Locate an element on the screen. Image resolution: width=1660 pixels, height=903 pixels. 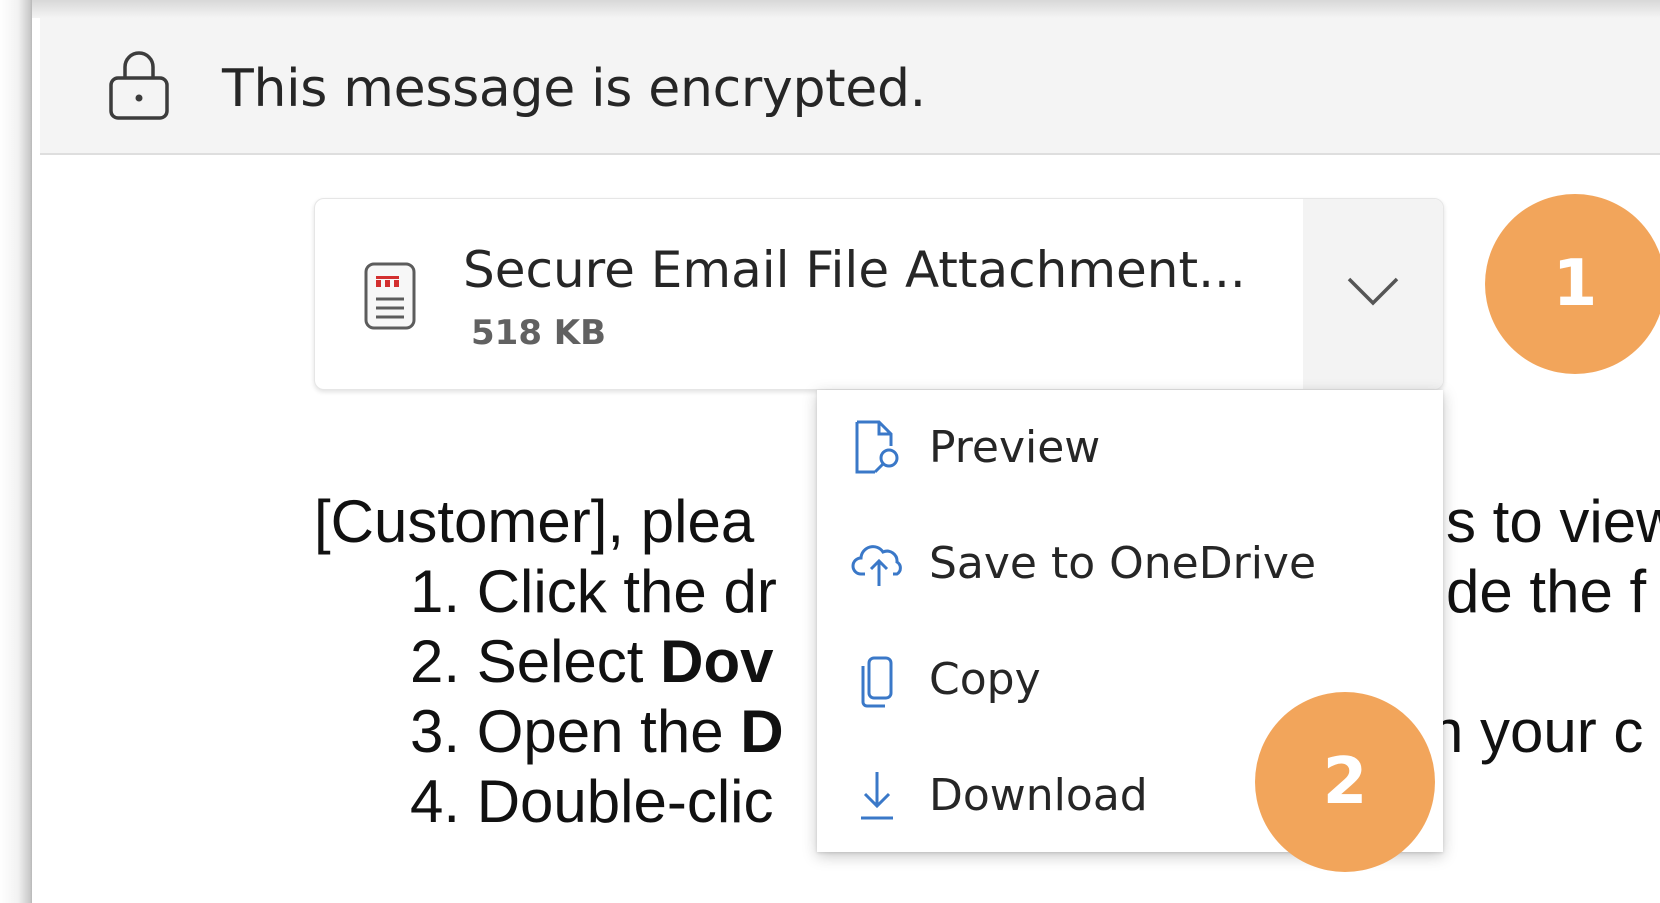
window-shadow-top is located at coordinates (830, 9).